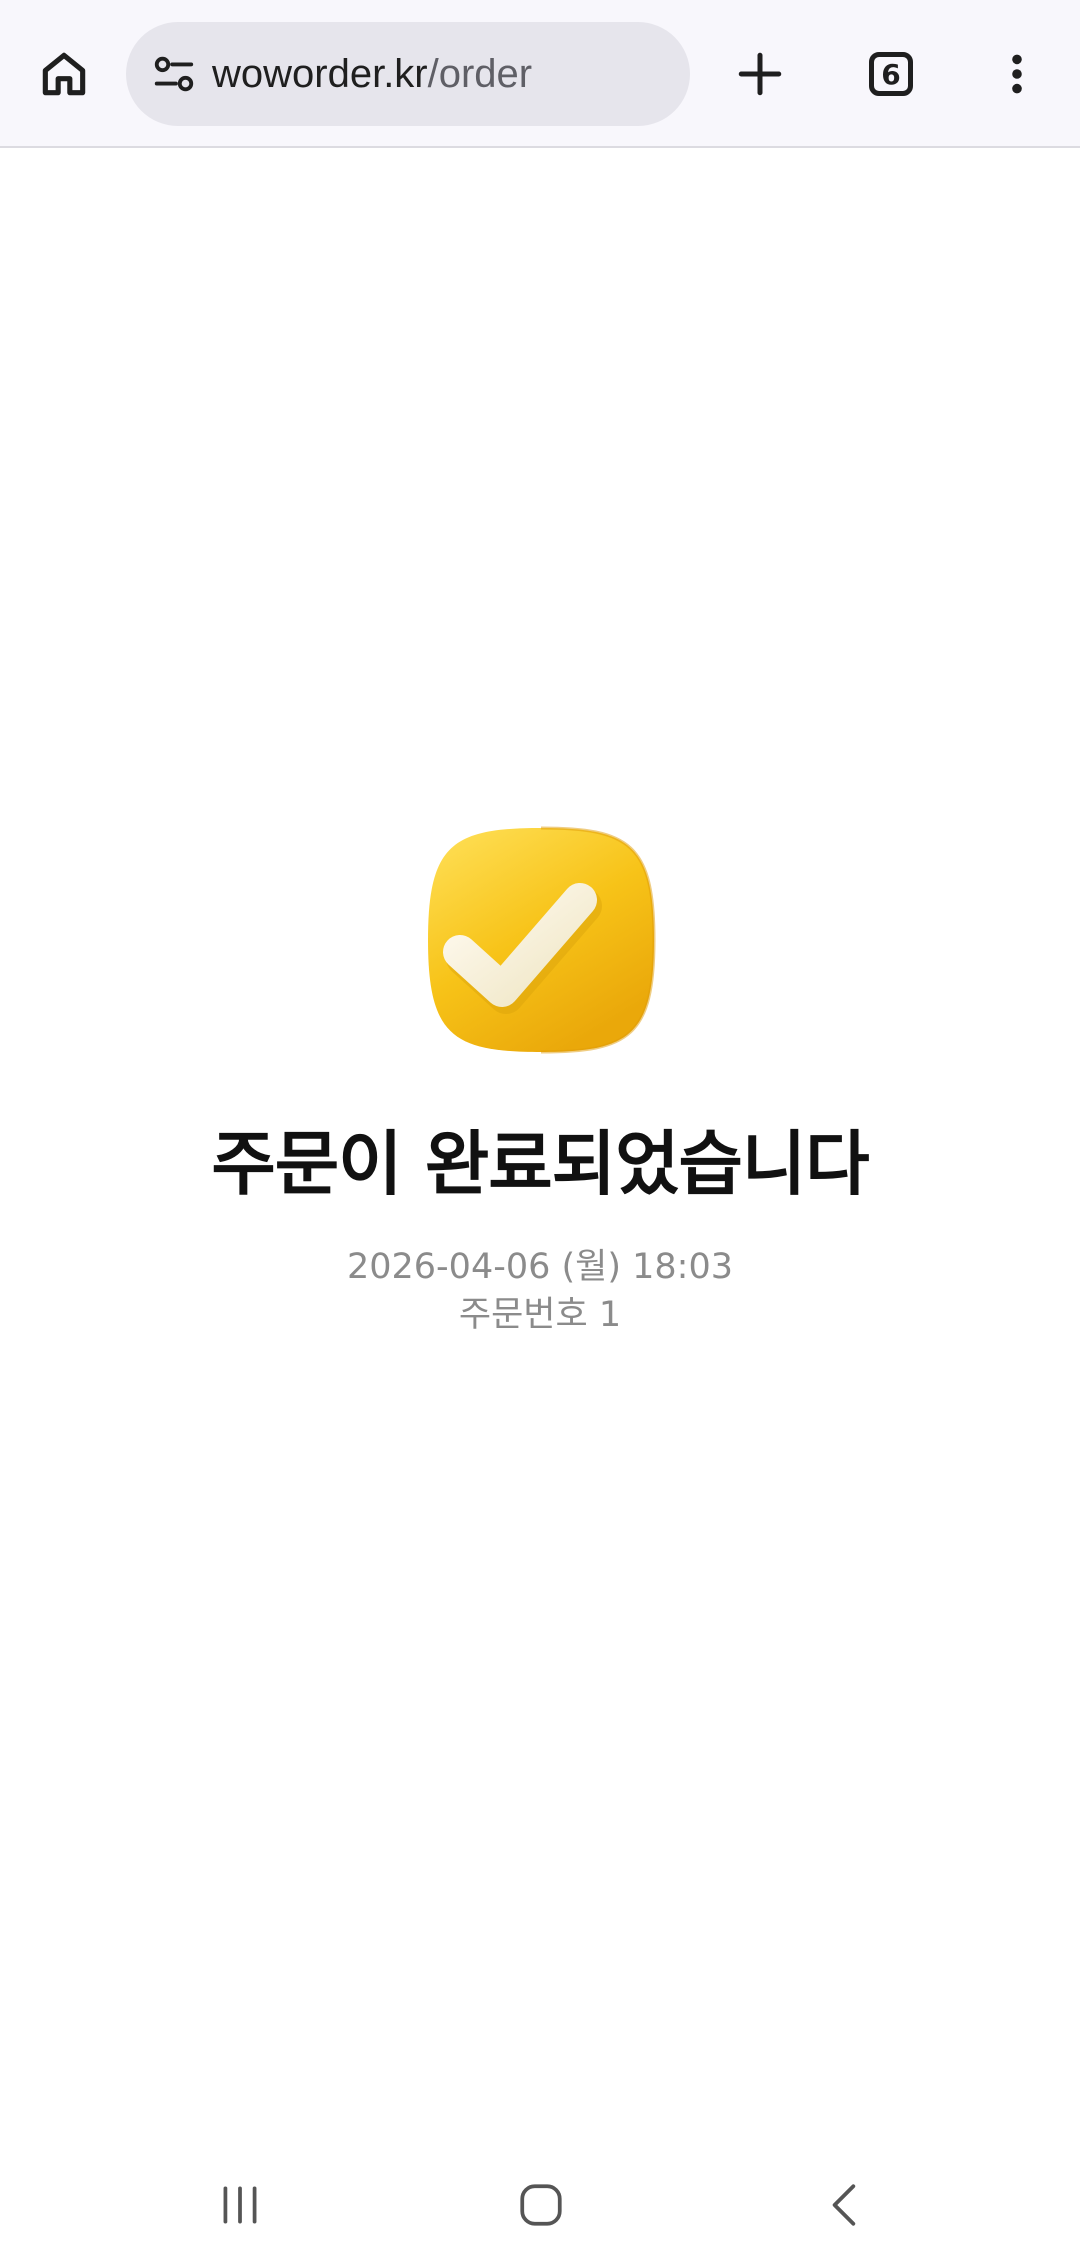 This screenshot has height=2267, width=1080. Describe the element at coordinates (541, 940) in the screenshot. I see `check-badge-icon` at that location.